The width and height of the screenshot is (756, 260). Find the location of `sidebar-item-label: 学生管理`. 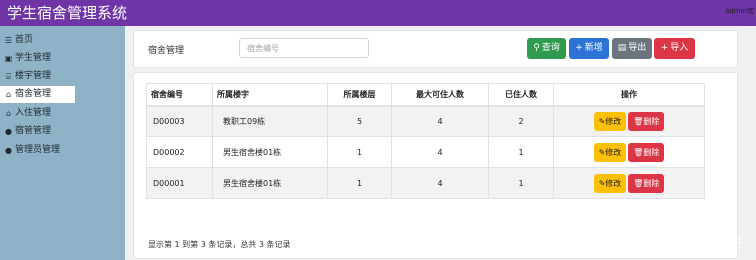

sidebar-item-label: 学生管理 is located at coordinates (33, 58).